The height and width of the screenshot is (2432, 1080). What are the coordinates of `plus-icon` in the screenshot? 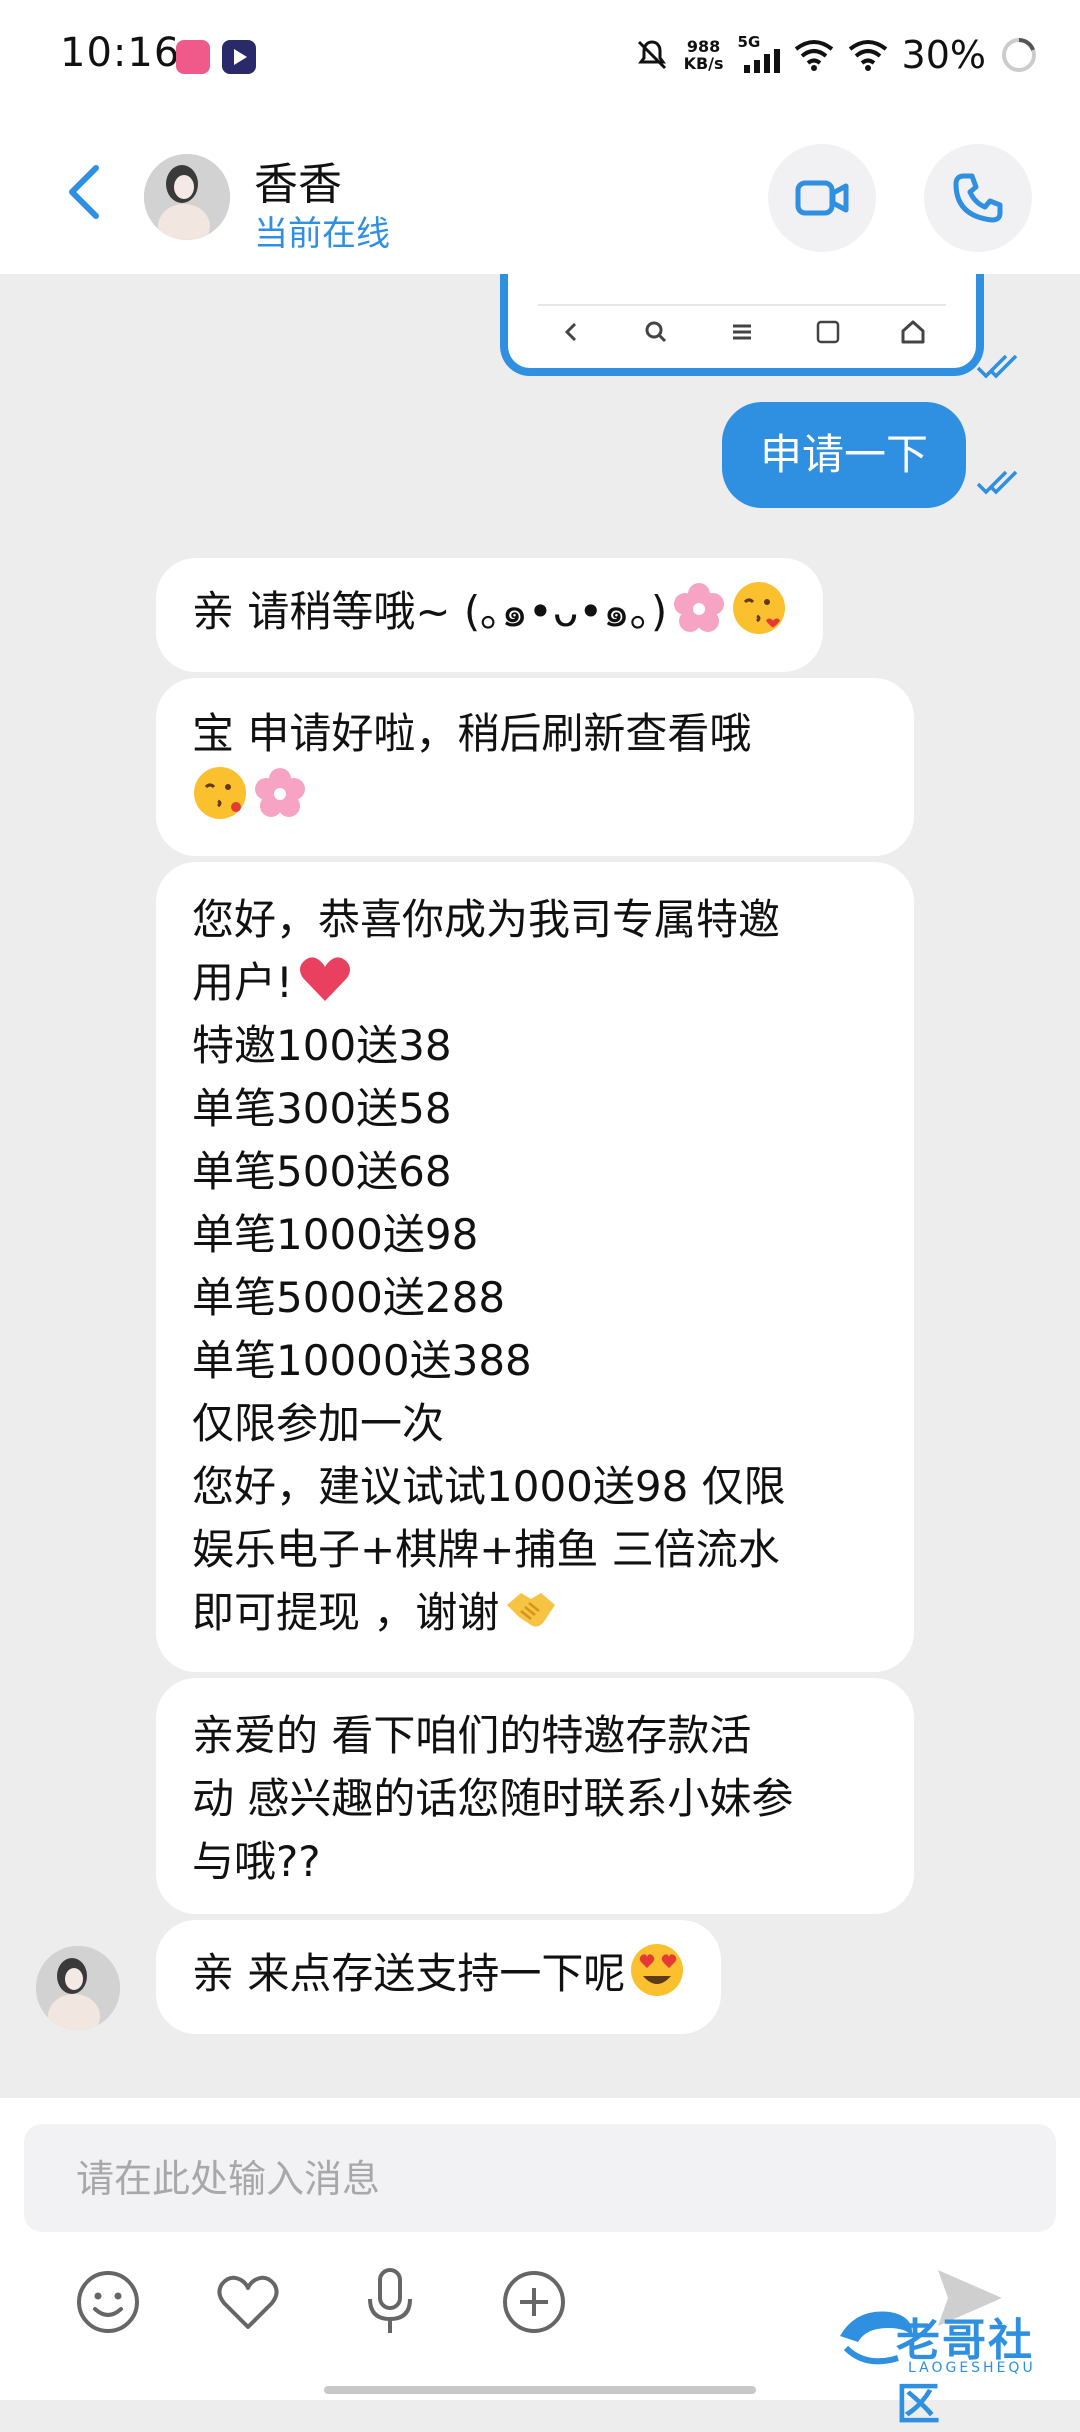 It's located at (534, 2302).